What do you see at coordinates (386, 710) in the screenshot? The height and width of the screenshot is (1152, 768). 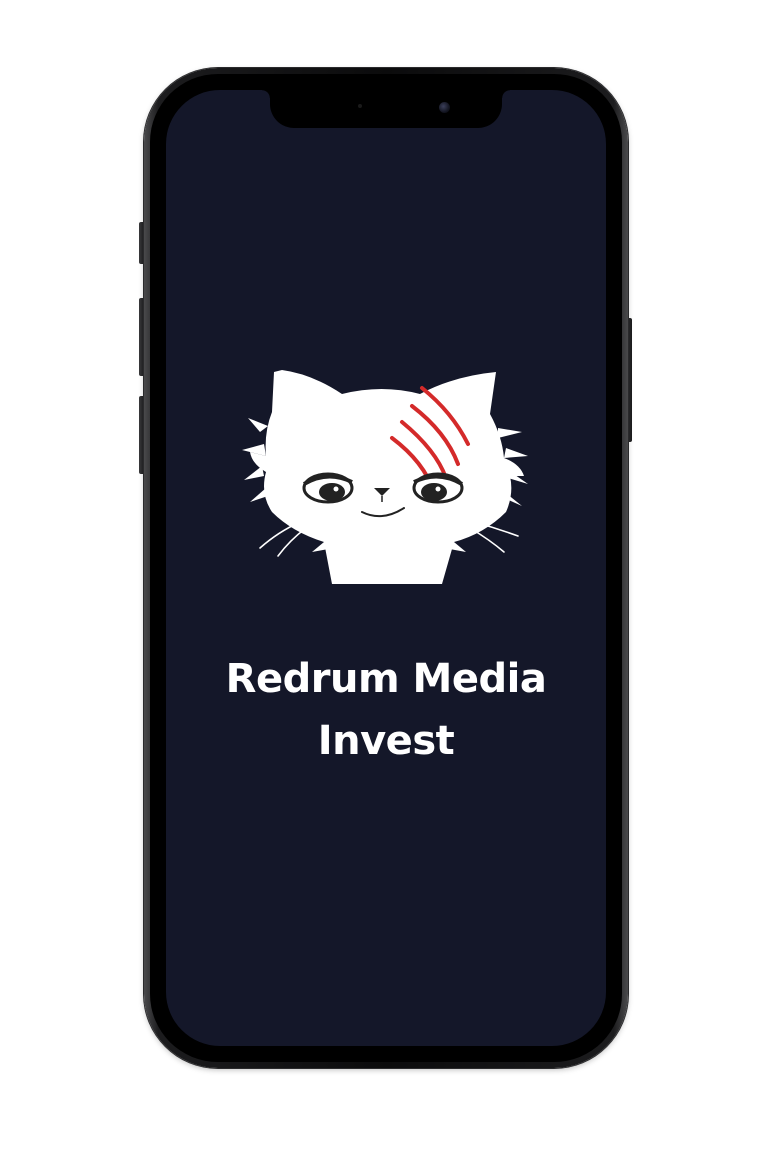 I see `app-title: Redrum Media Invest` at bounding box center [386, 710].